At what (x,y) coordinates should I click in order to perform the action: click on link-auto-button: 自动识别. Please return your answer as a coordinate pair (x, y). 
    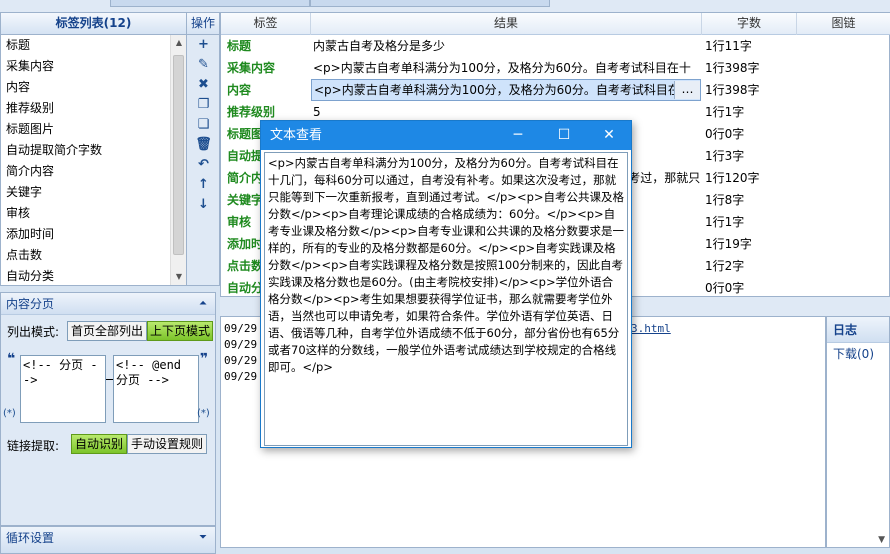
    Looking at the image, I should click on (99, 444).